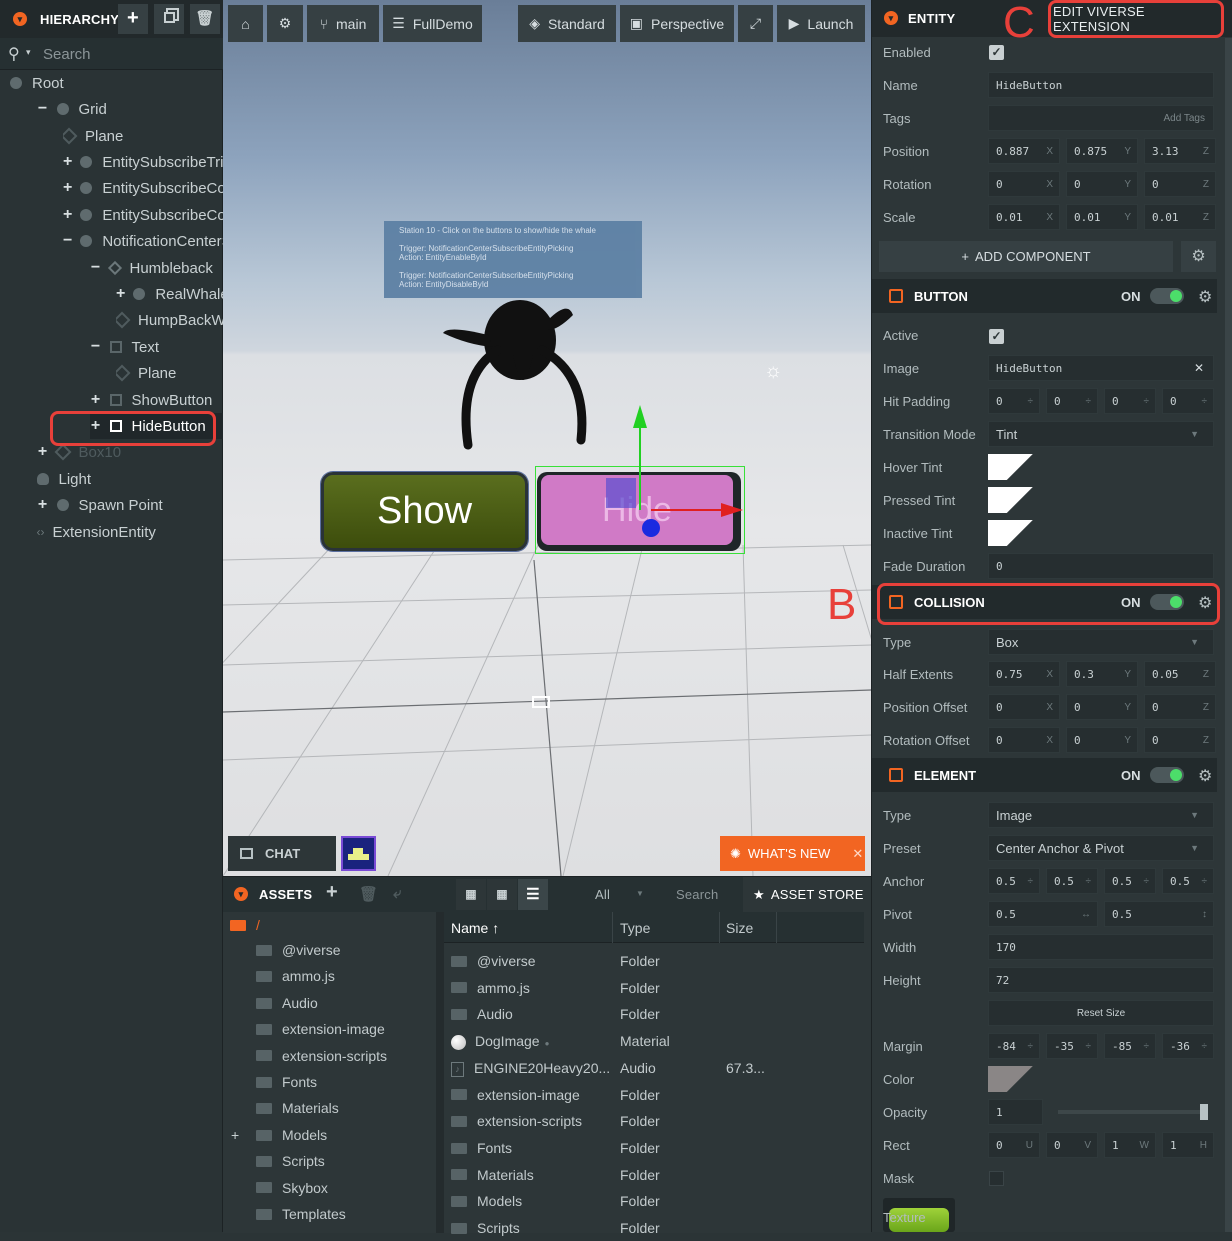 Image resolution: width=1232 pixels, height=1241 pixels. What do you see at coordinates (773, 371) in the screenshot?
I see `light-icon: ☼` at bounding box center [773, 371].